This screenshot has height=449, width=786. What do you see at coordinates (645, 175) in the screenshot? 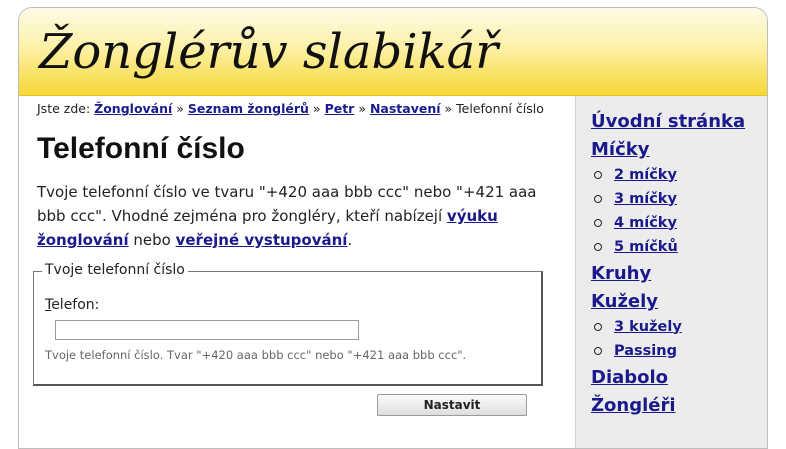
I see `sidebar-subitem-2-micky: 2 míčky` at bounding box center [645, 175].